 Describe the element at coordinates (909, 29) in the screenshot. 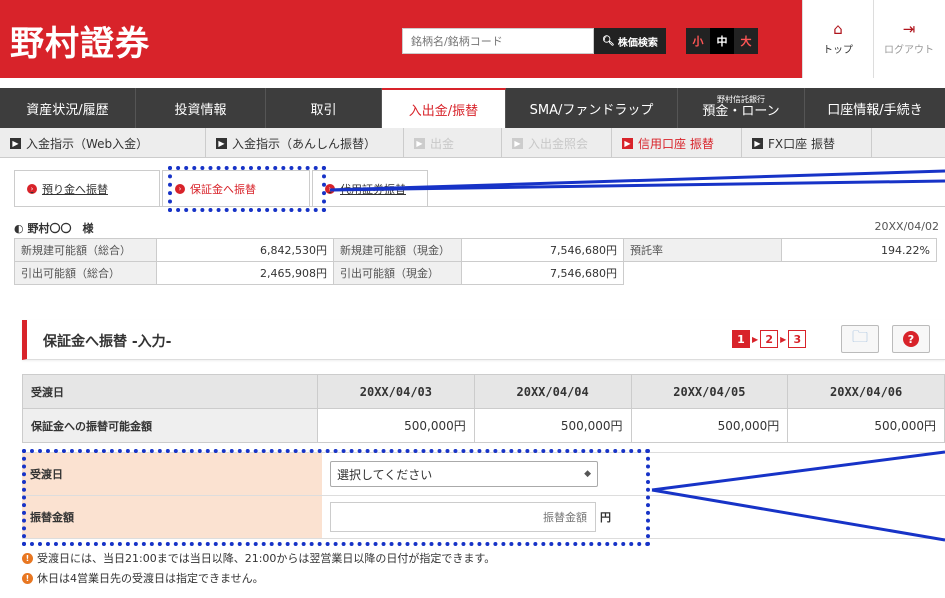

I see `logout-icon: ⇥` at that location.